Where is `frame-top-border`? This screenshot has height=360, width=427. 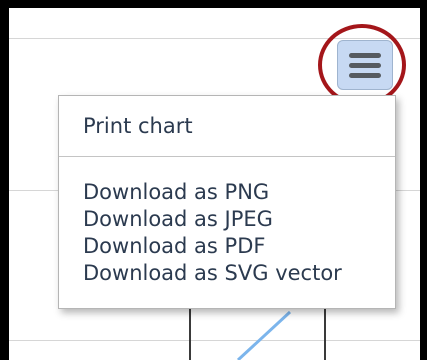 frame-top-border is located at coordinates (213, 4).